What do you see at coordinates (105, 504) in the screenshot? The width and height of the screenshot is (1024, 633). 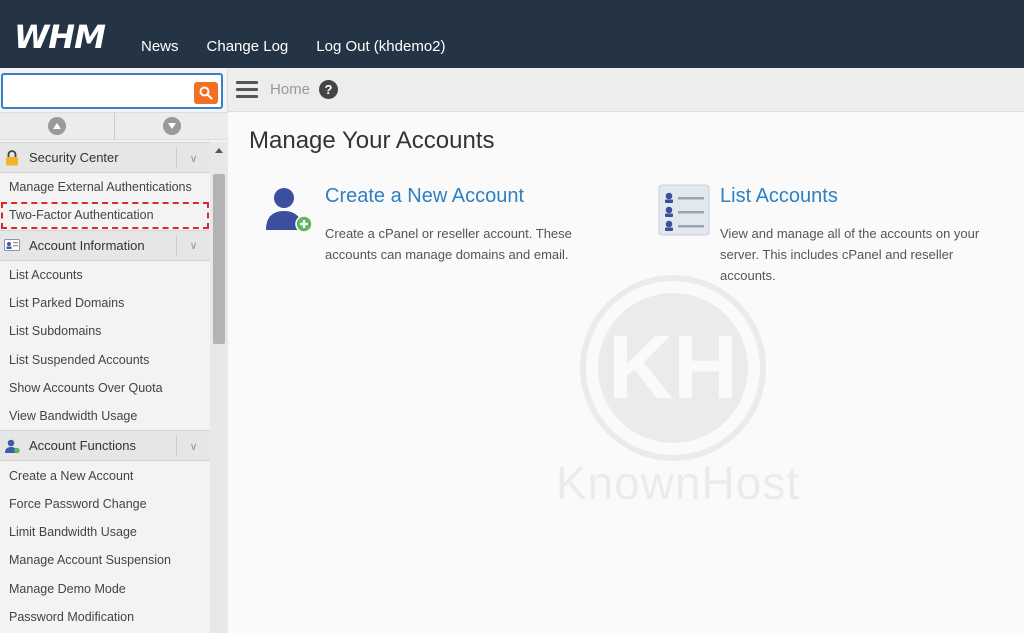 I see `sidebar-item-force-password-change: Force Password Change` at bounding box center [105, 504].